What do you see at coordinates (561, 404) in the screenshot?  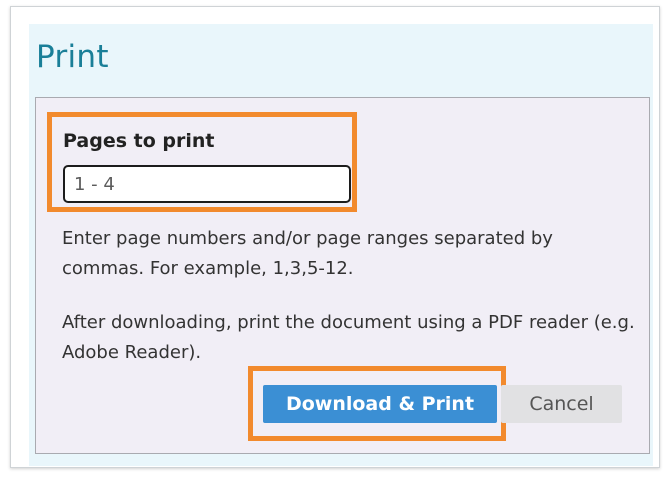 I see `cancel-button: Cancel` at bounding box center [561, 404].